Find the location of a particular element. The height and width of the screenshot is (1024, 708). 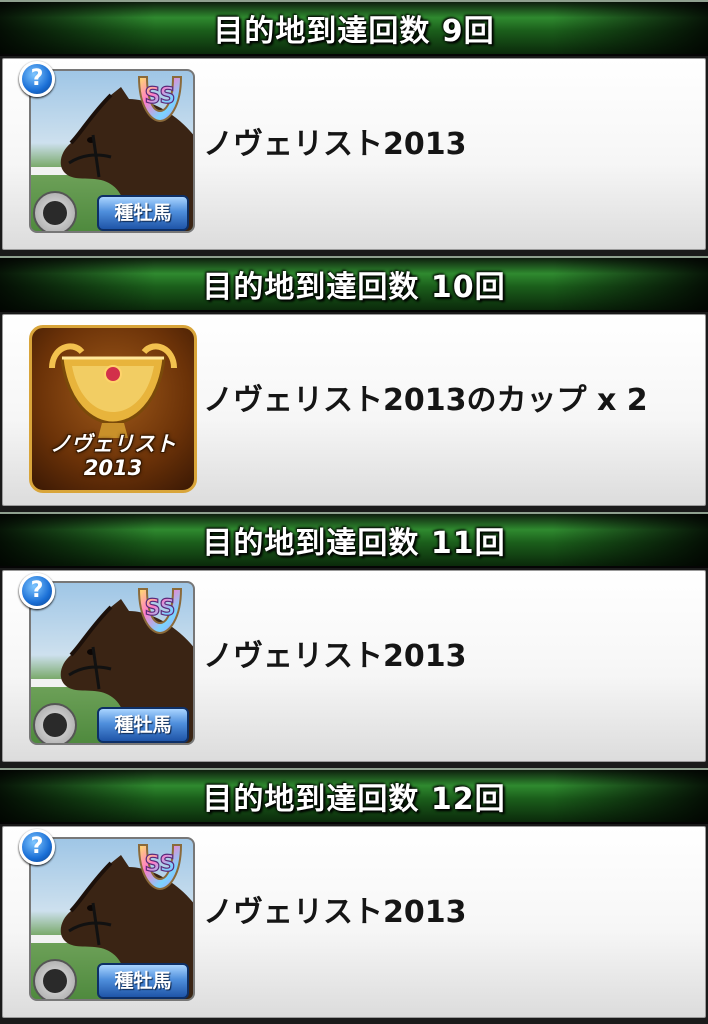

section-header-title: 目的地到達回数 11回 is located at coordinates (354, 543).